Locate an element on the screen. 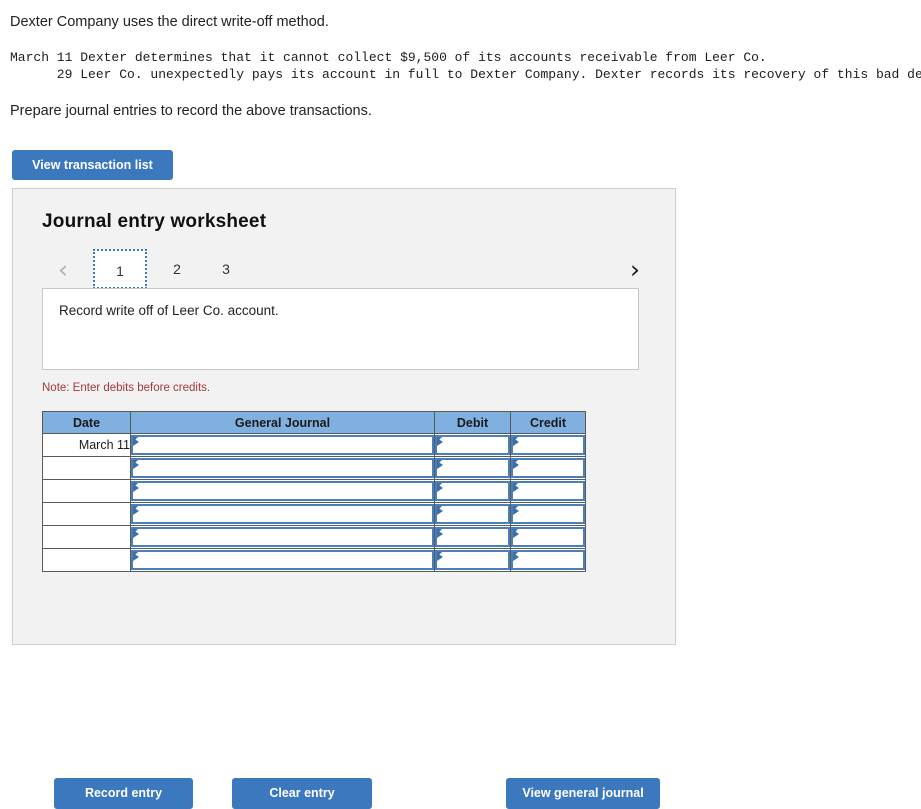 This screenshot has height=809, width=921. worksheet-tab-2: 2 is located at coordinates (177, 269).